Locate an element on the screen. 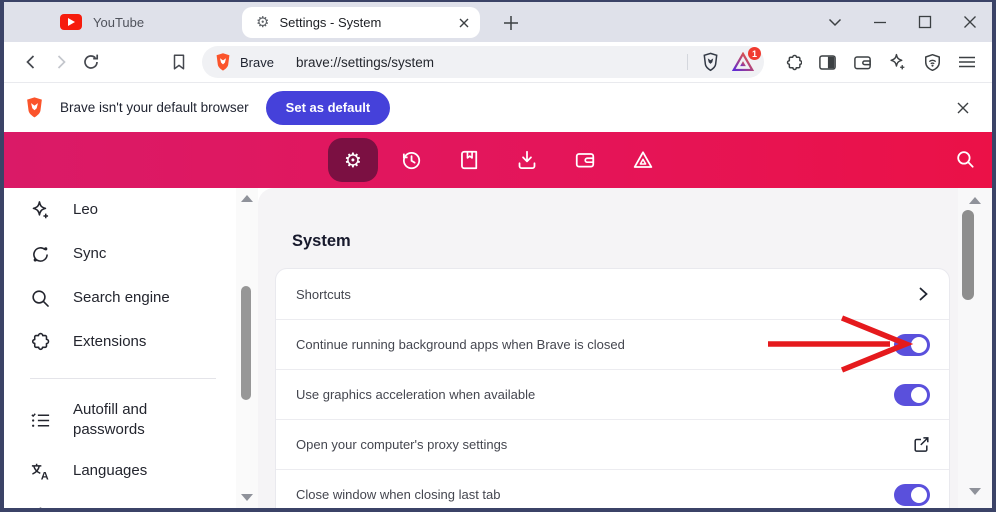 This screenshot has height=512, width=996. tab-search-chevron-icon is located at coordinates (834, 22).